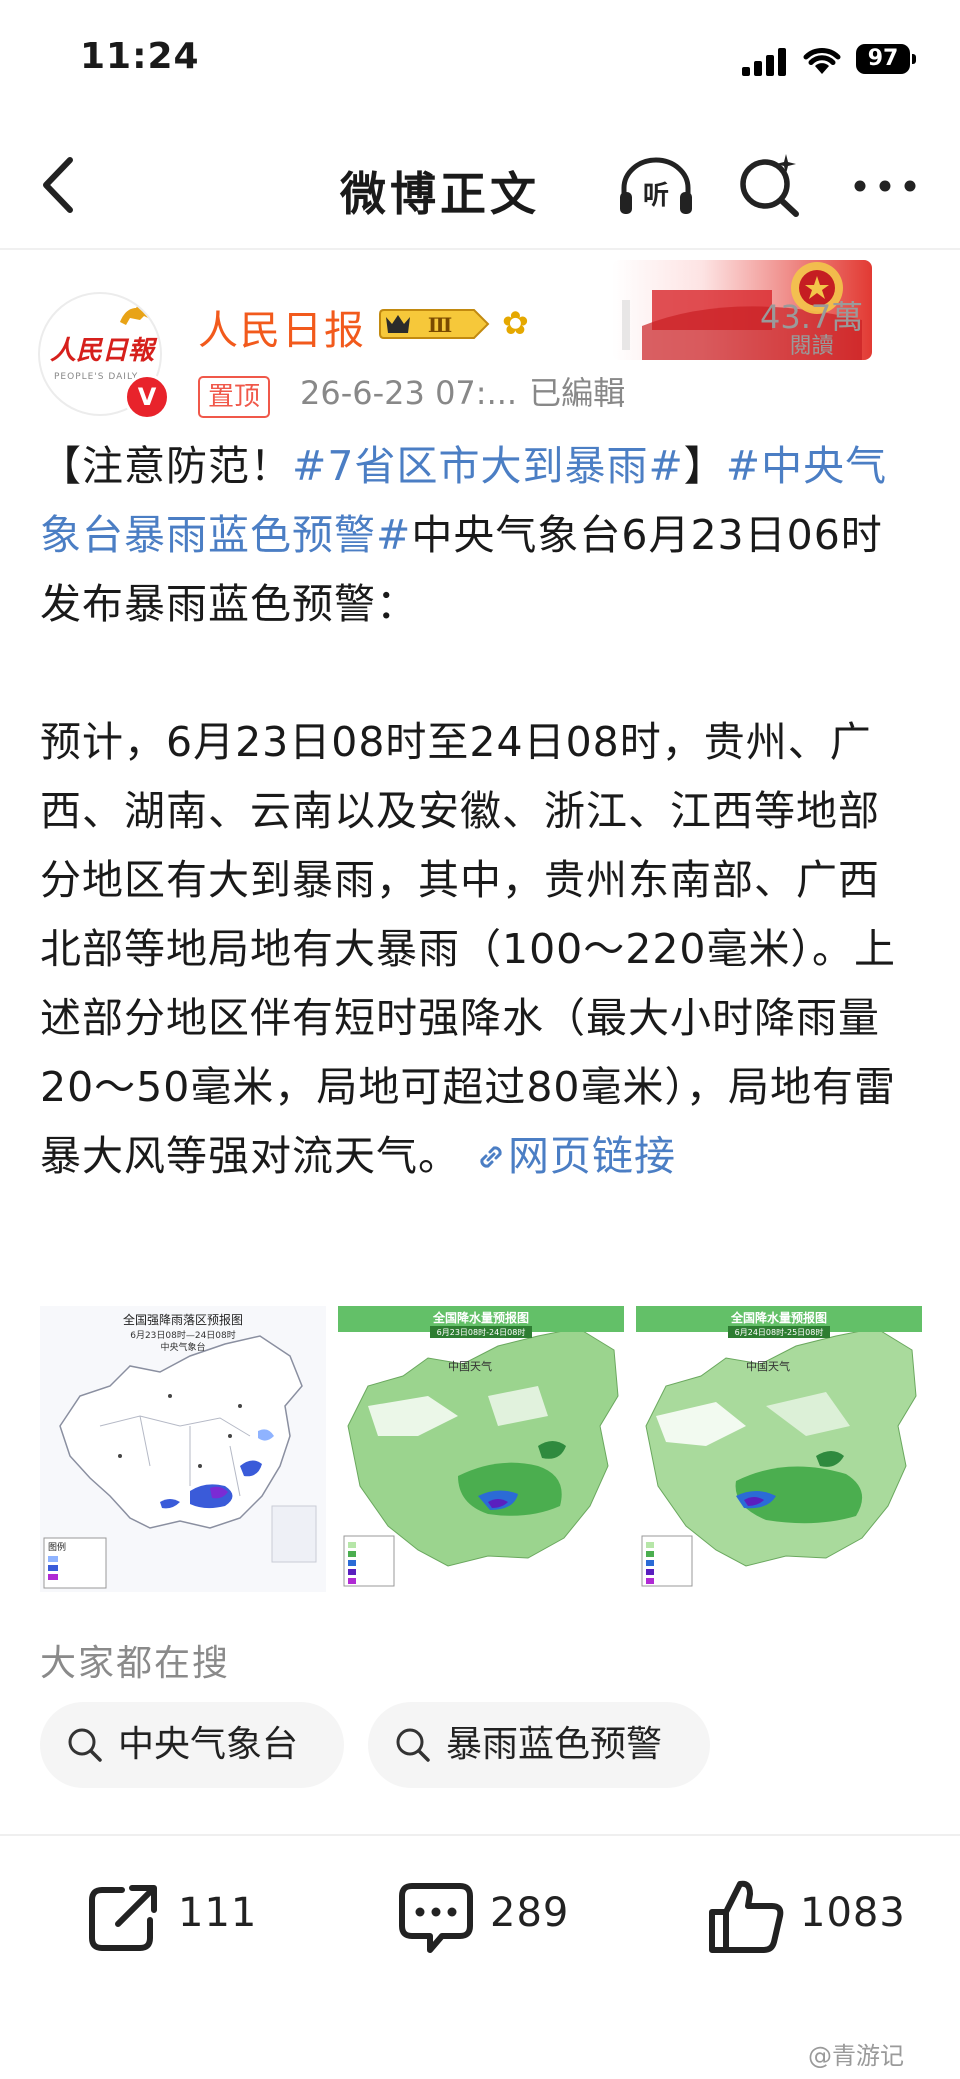  Describe the element at coordinates (812, 317) in the screenshot. I see `read-count-number: 43.7萬` at that location.